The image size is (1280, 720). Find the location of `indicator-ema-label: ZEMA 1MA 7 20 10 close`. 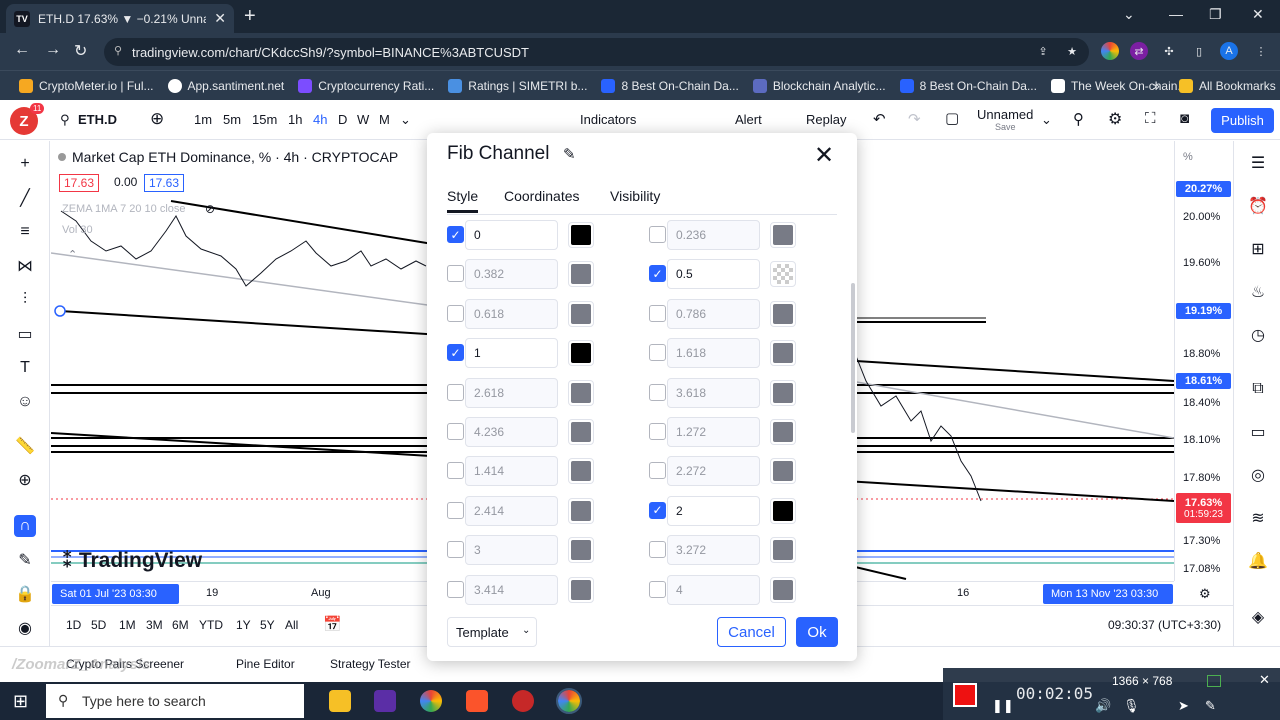

indicator-ema-label: ZEMA 1MA 7 20 10 close is located at coordinates (124, 209).